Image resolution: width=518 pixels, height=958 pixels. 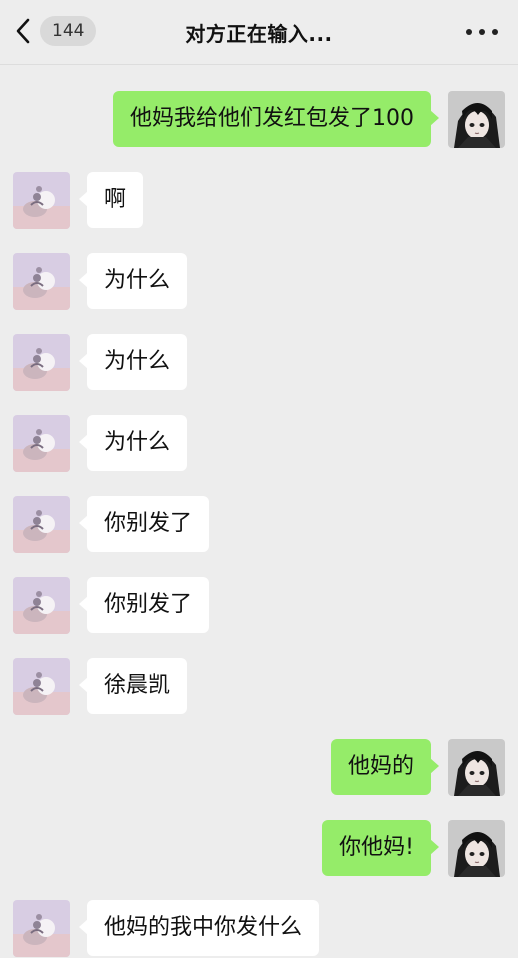 I want to click on message-bubble-outgoing: 你他妈!, so click(x=380, y=848).